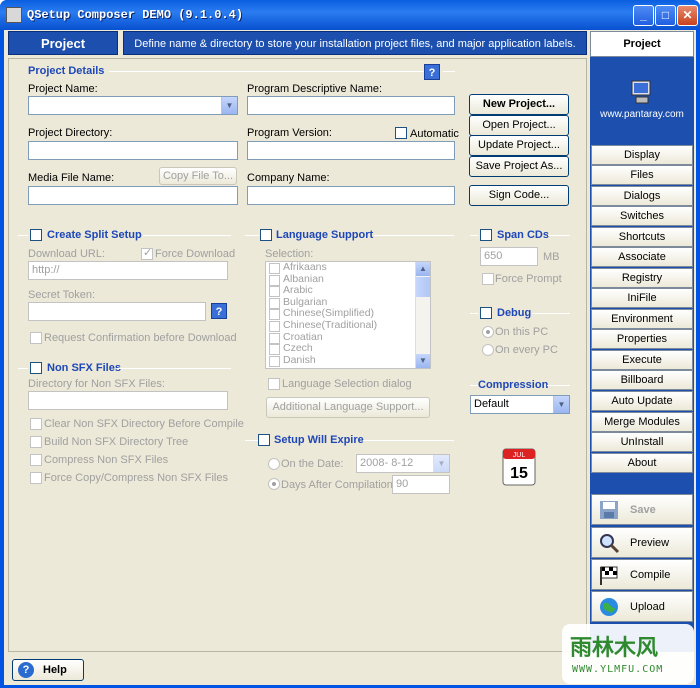  What do you see at coordinates (423, 287) in the screenshot?
I see `scroll-thumb` at bounding box center [423, 287].